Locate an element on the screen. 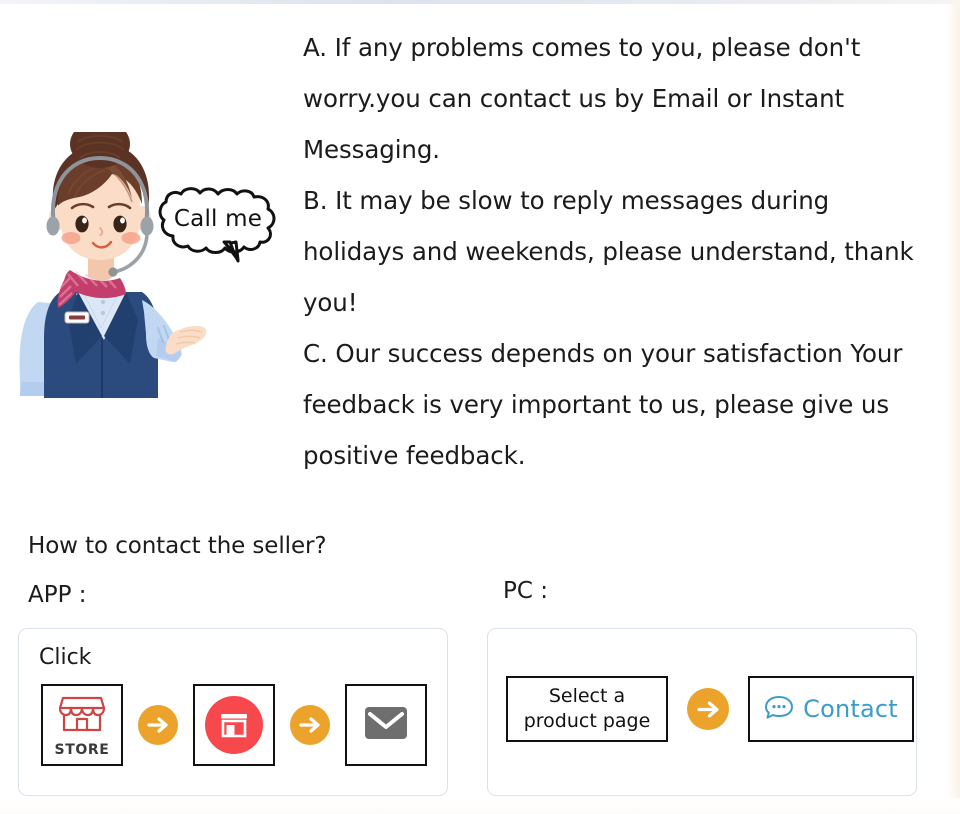 Image resolution: width=960 pixels, height=814 pixels. storefront-outline-icon is located at coordinates (82, 715).